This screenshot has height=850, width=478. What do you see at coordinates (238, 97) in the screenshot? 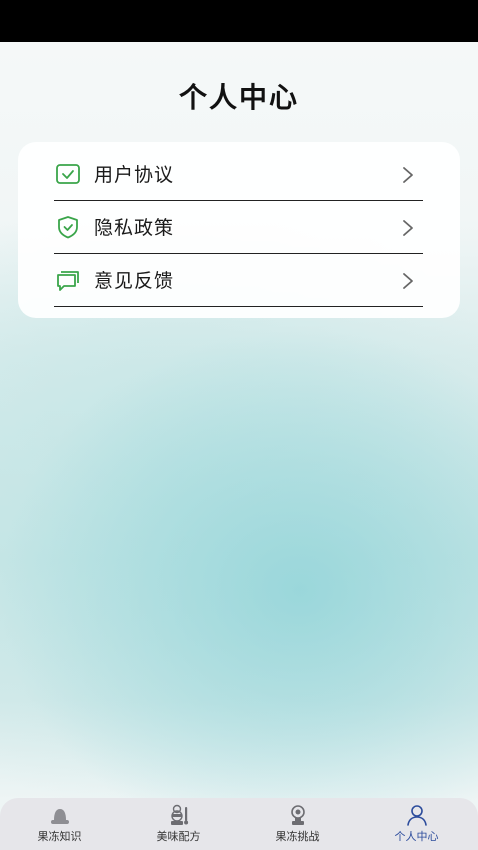
I see `page-title: 个人中心` at bounding box center [238, 97].